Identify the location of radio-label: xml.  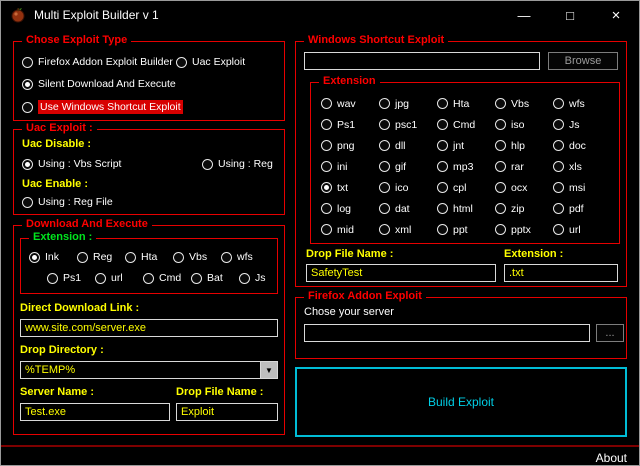
(403, 229).